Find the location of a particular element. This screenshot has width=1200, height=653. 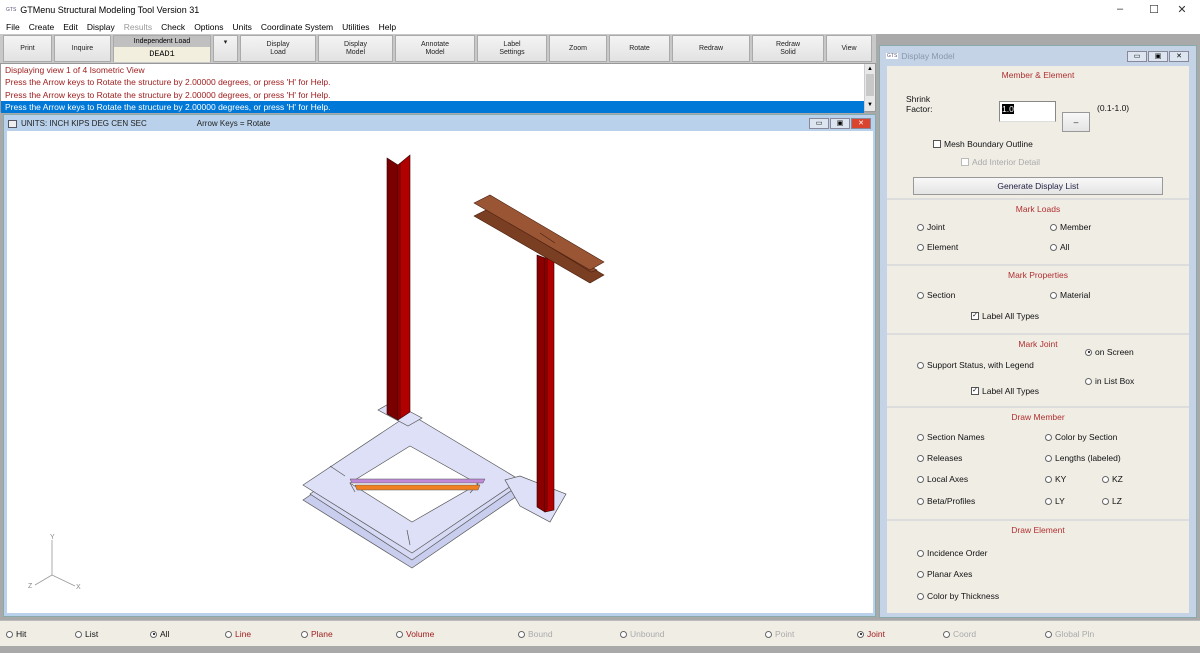

load-value: DEAD1 is located at coordinates (162, 54).